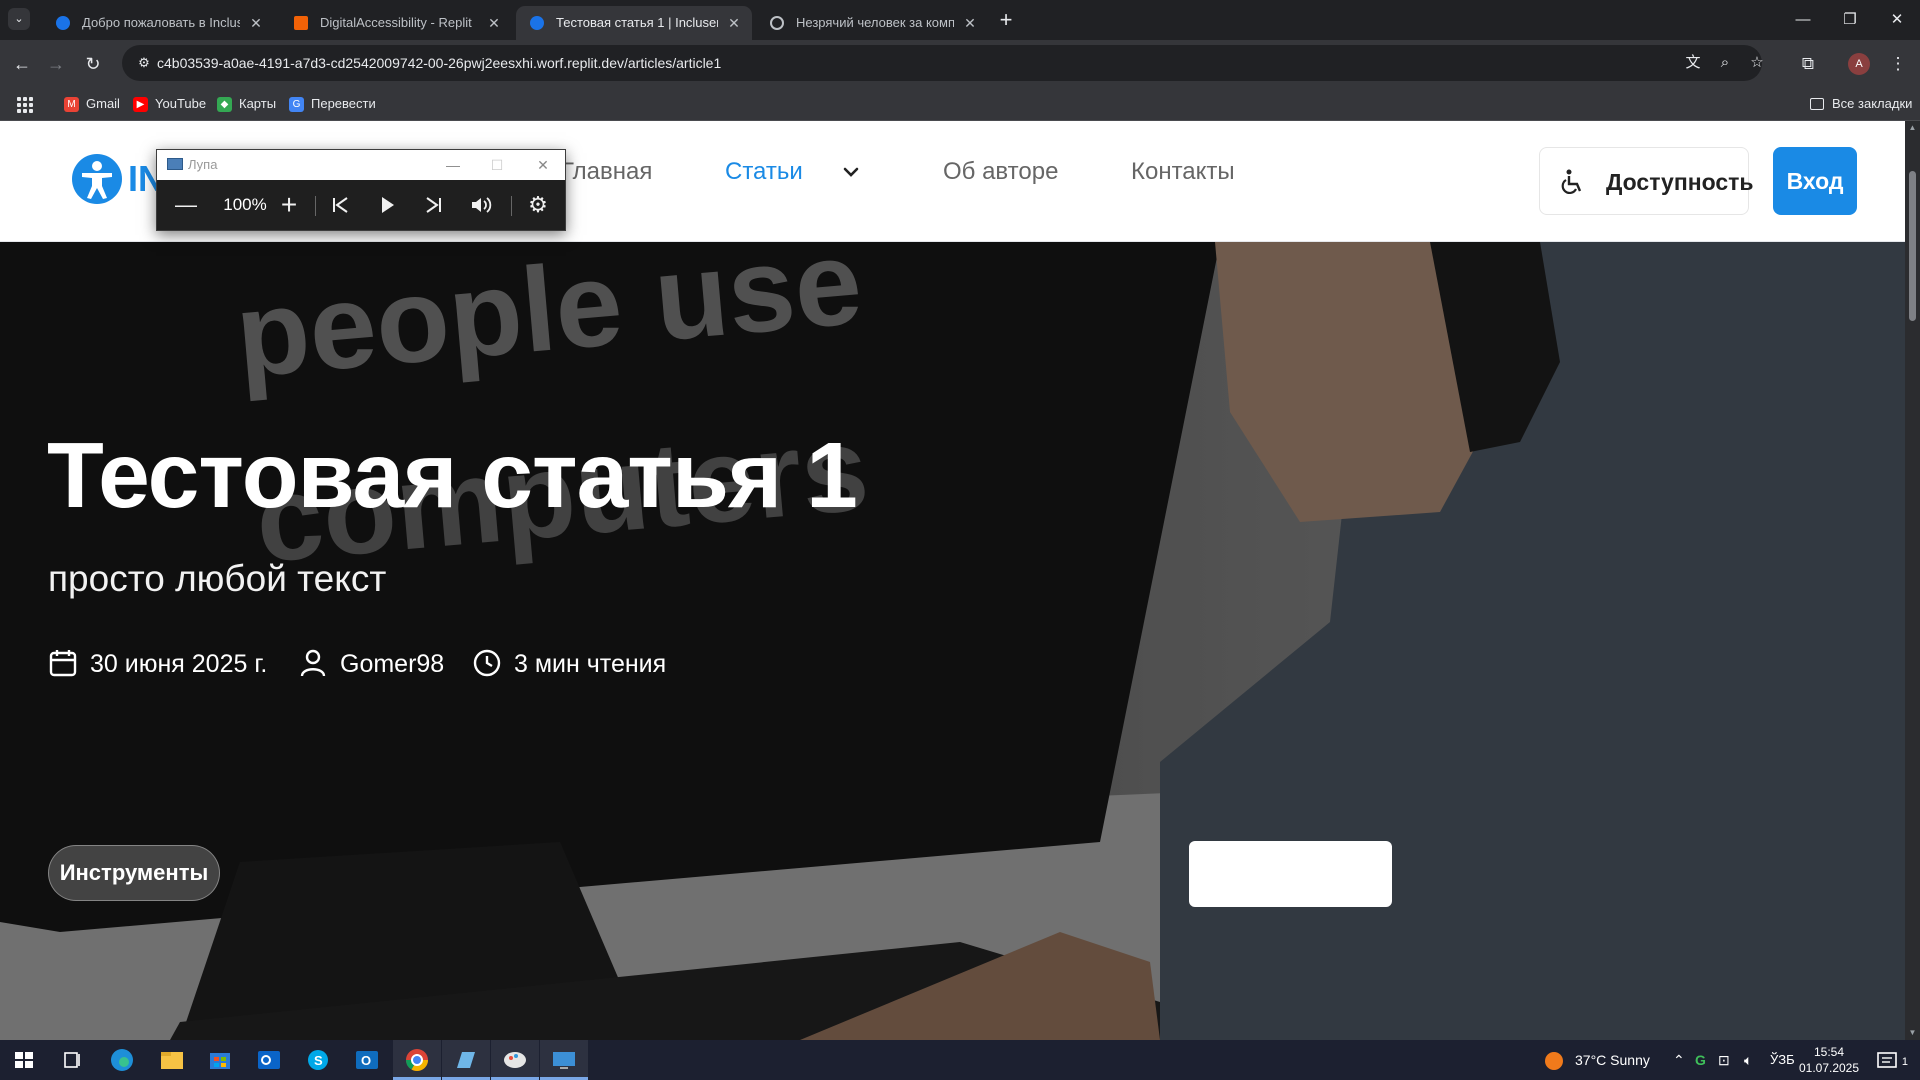  I want to click on page-scrollbar: ▲ ▼, so click(1912, 580).